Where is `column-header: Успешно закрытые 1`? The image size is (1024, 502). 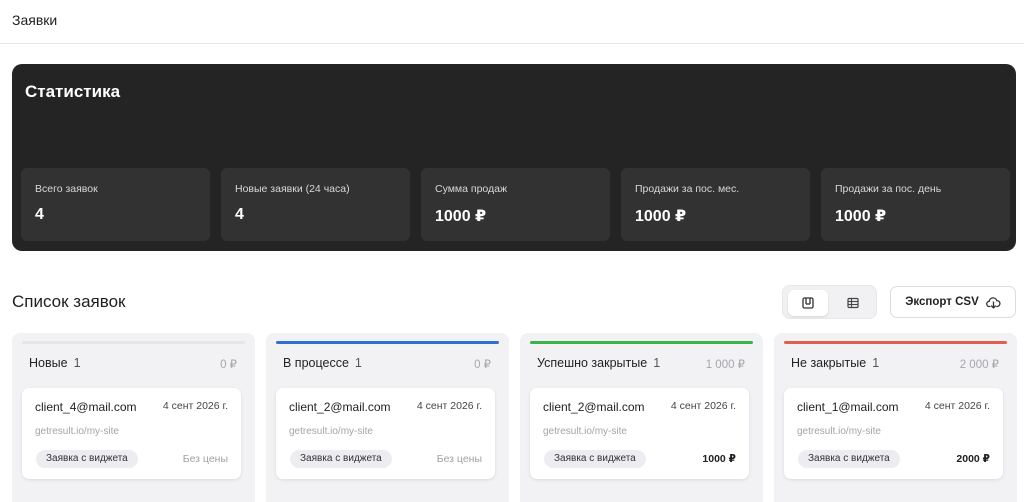
column-header: Успешно закрытые 1 is located at coordinates (598, 363).